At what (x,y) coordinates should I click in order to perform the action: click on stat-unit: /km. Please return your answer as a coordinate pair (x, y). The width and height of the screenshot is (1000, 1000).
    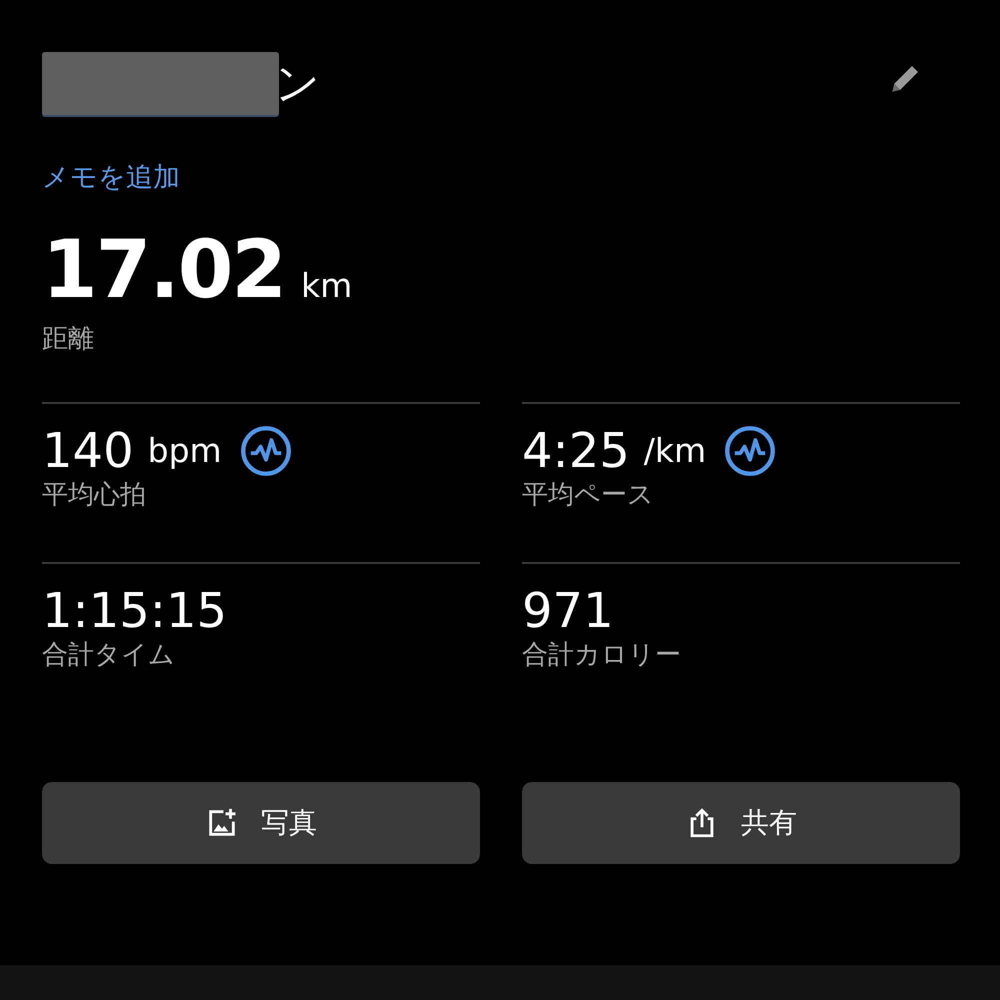
    Looking at the image, I should click on (675, 451).